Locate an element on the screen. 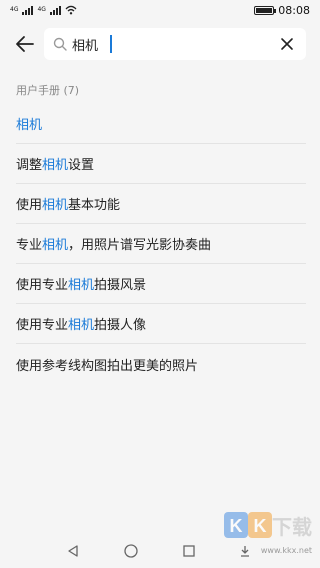  status-bar: 4G 4G 08:08 is located at coordinates (160, 10).